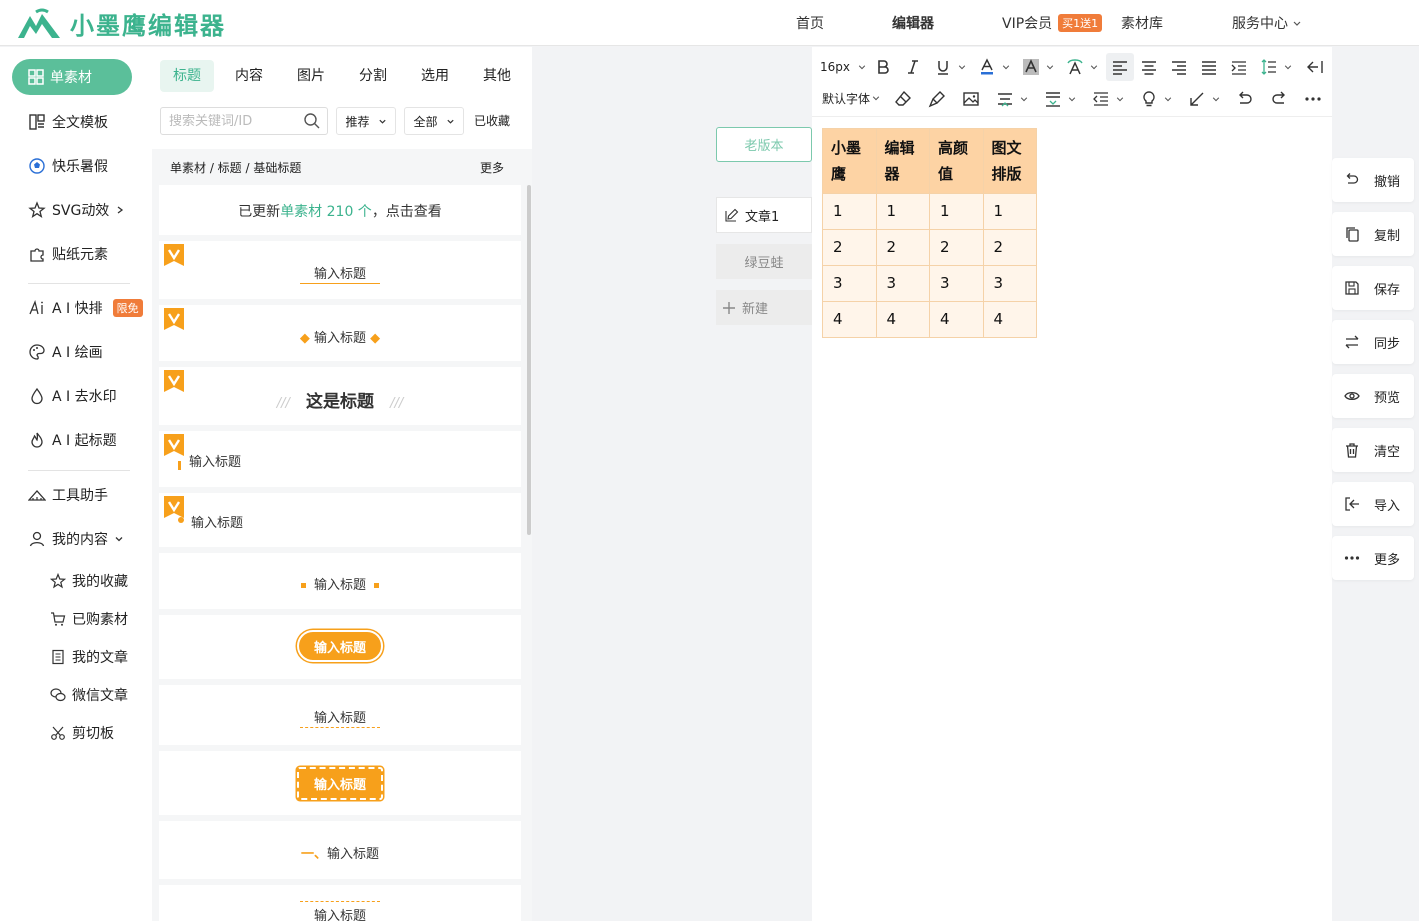 The width and height of the screenshot is (1419, 921). I want to click on old-version-button: 老版本, so click(764, 144).